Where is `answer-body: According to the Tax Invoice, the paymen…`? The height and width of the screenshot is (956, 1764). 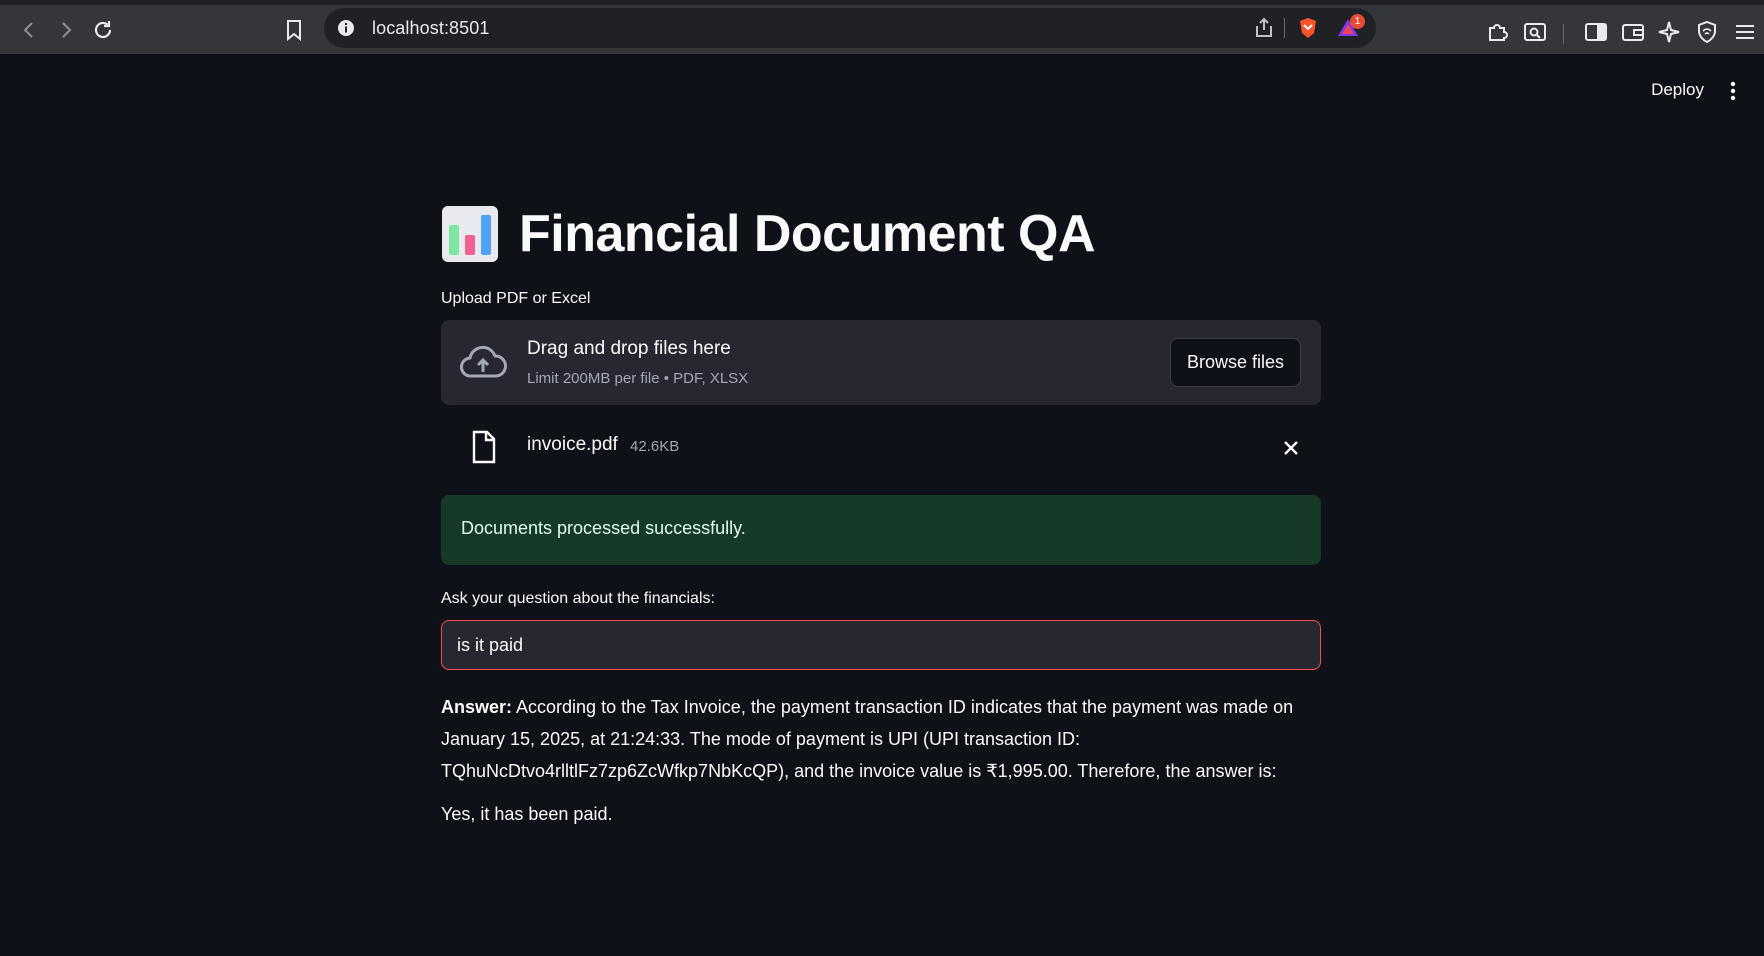 answer-body: According to the Tax Invoice, the paymen… is located at coordinates (867, 739).